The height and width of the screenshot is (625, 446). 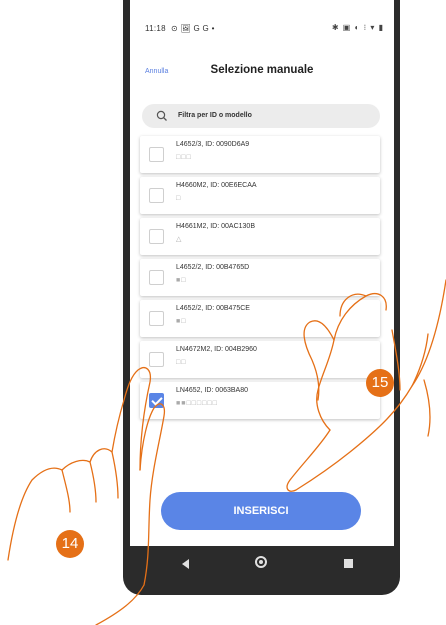 What do you see at coordinates (70, 544) in the screenshot?
I see `step-badge-14: 14` at bounding box center [70, 544].